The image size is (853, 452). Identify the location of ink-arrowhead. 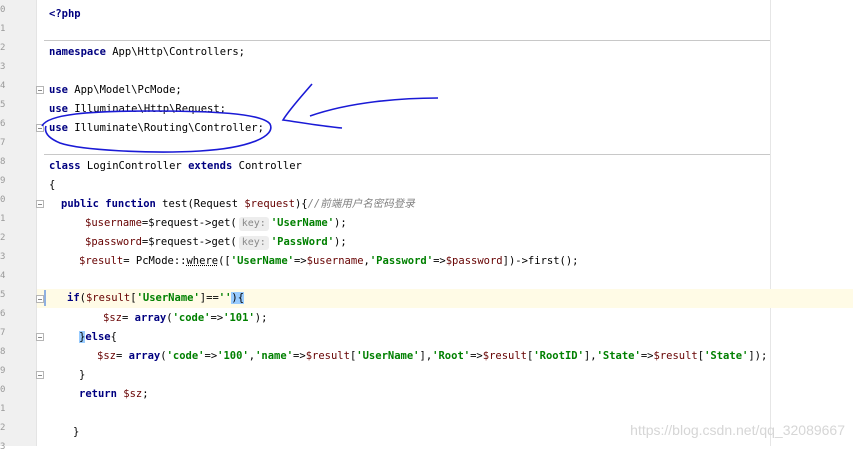
(312, 106).